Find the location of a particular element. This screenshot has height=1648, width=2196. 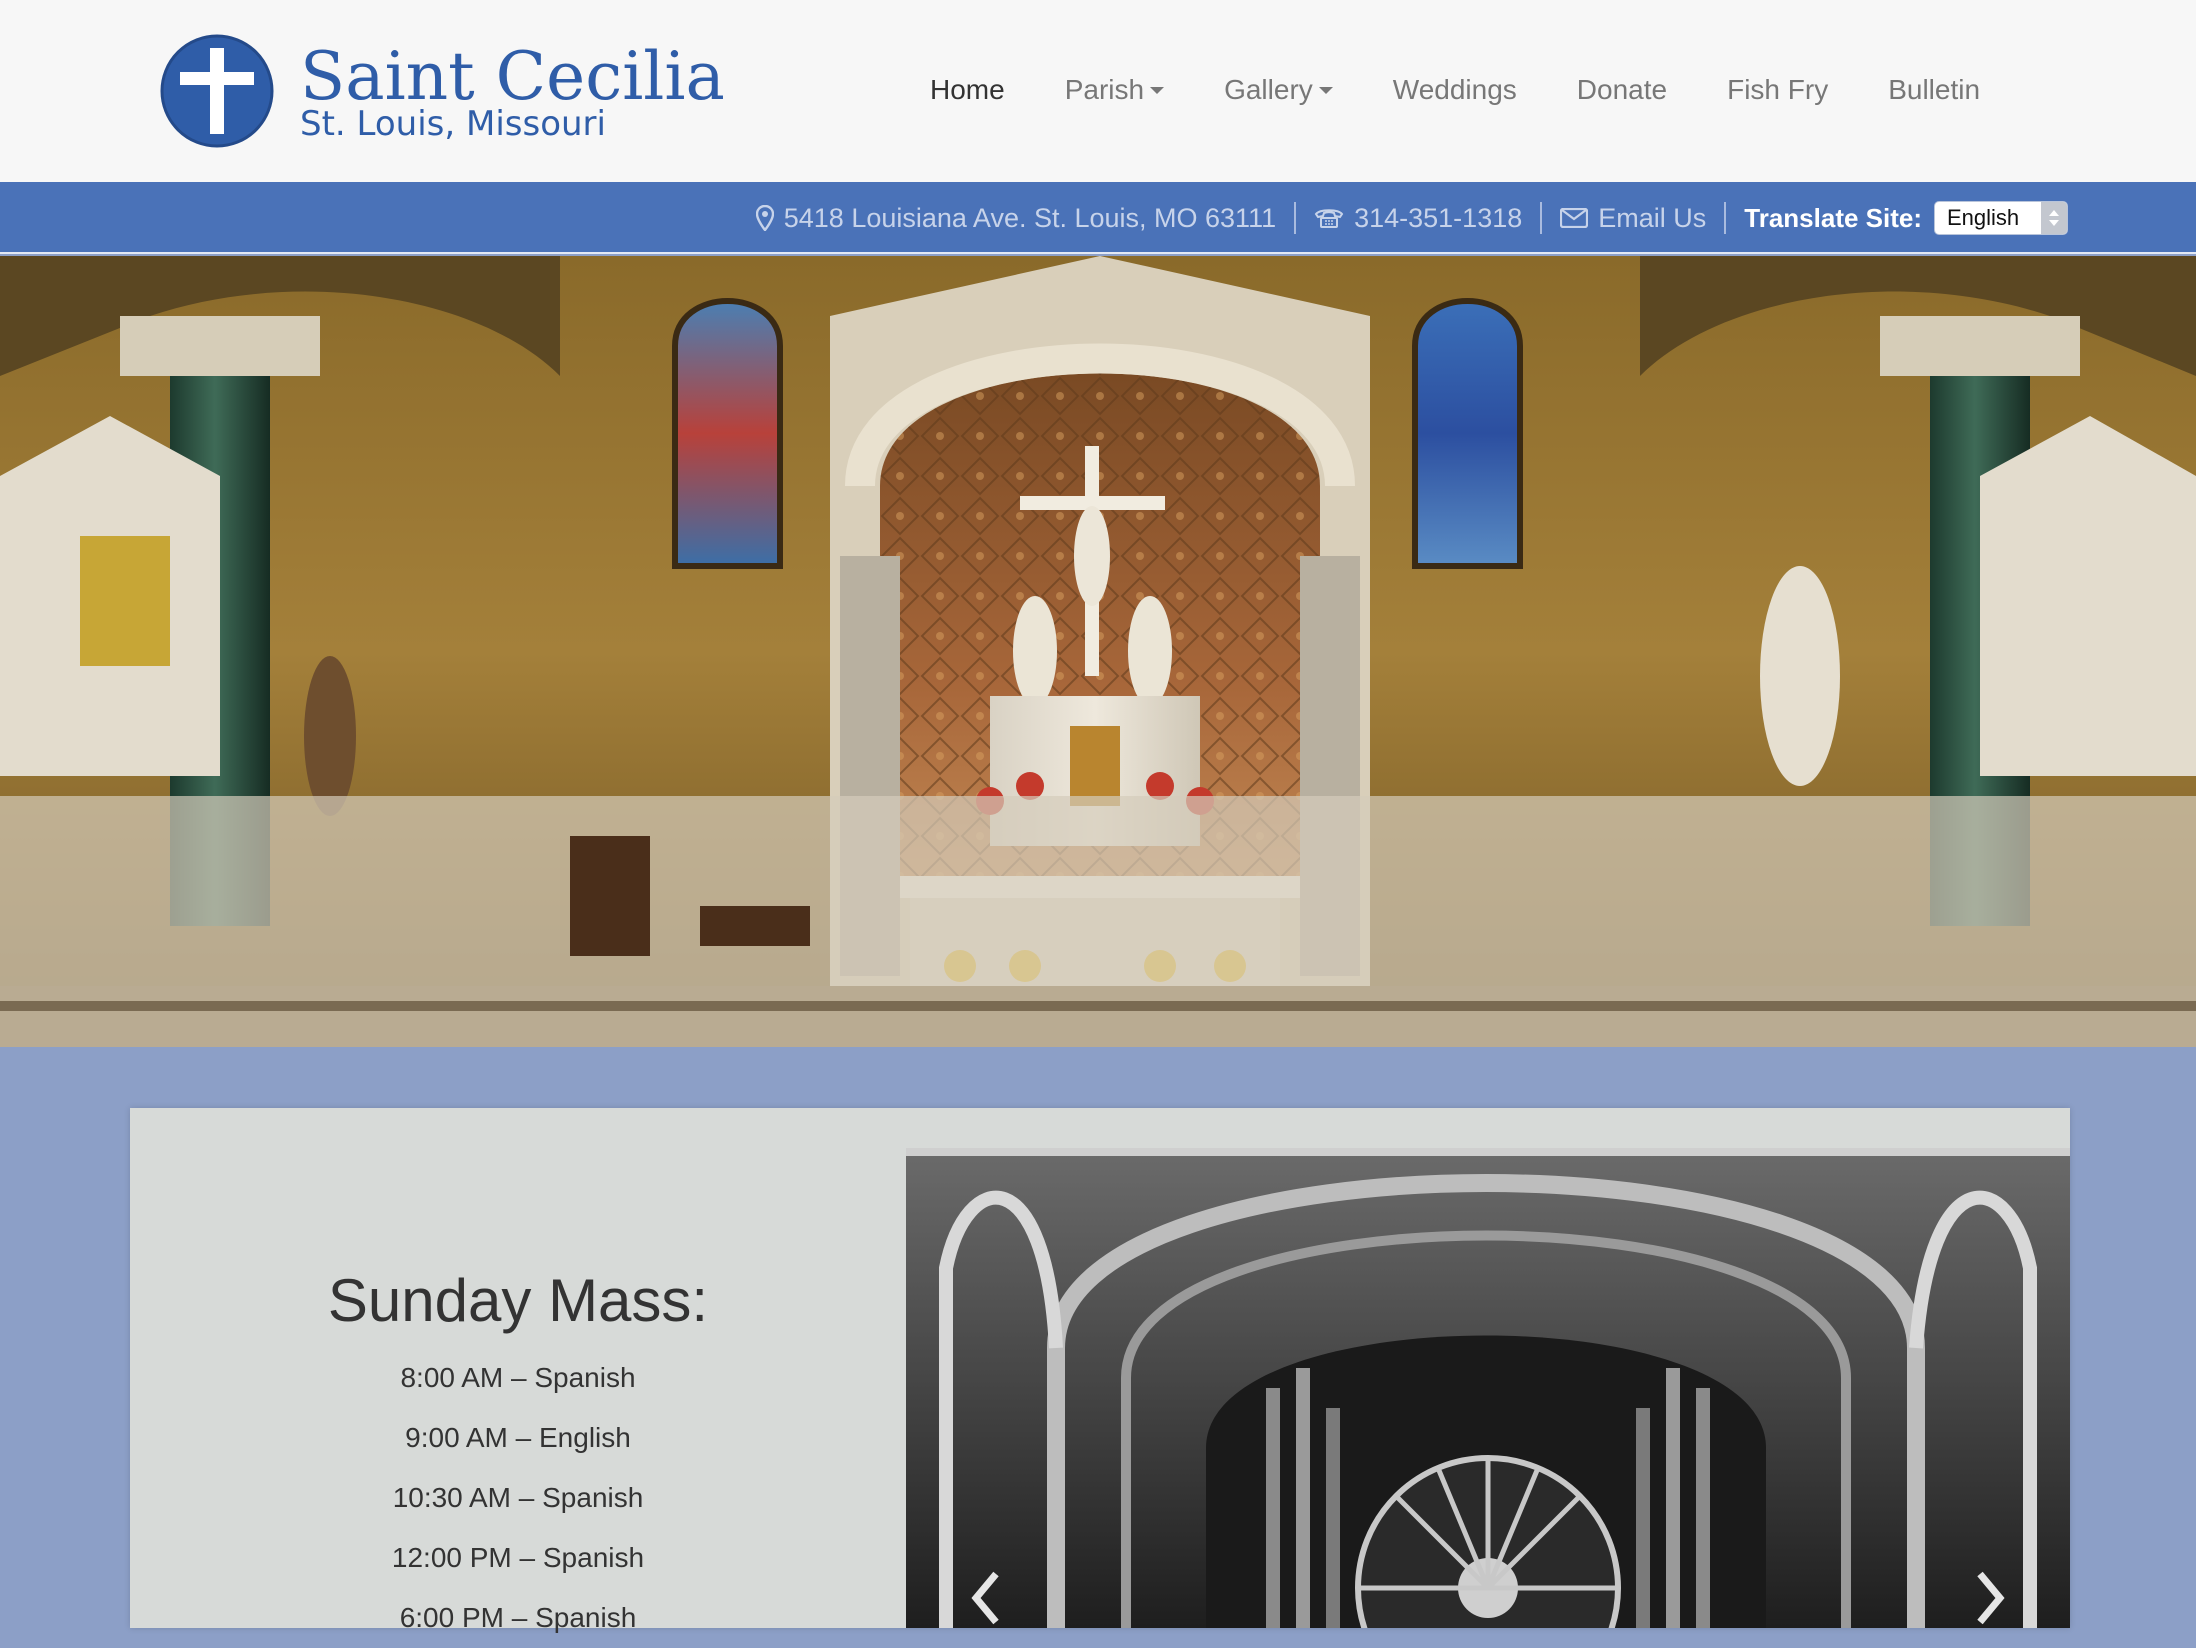

nav-parish: Parish is located at coordinates (1114, 90).